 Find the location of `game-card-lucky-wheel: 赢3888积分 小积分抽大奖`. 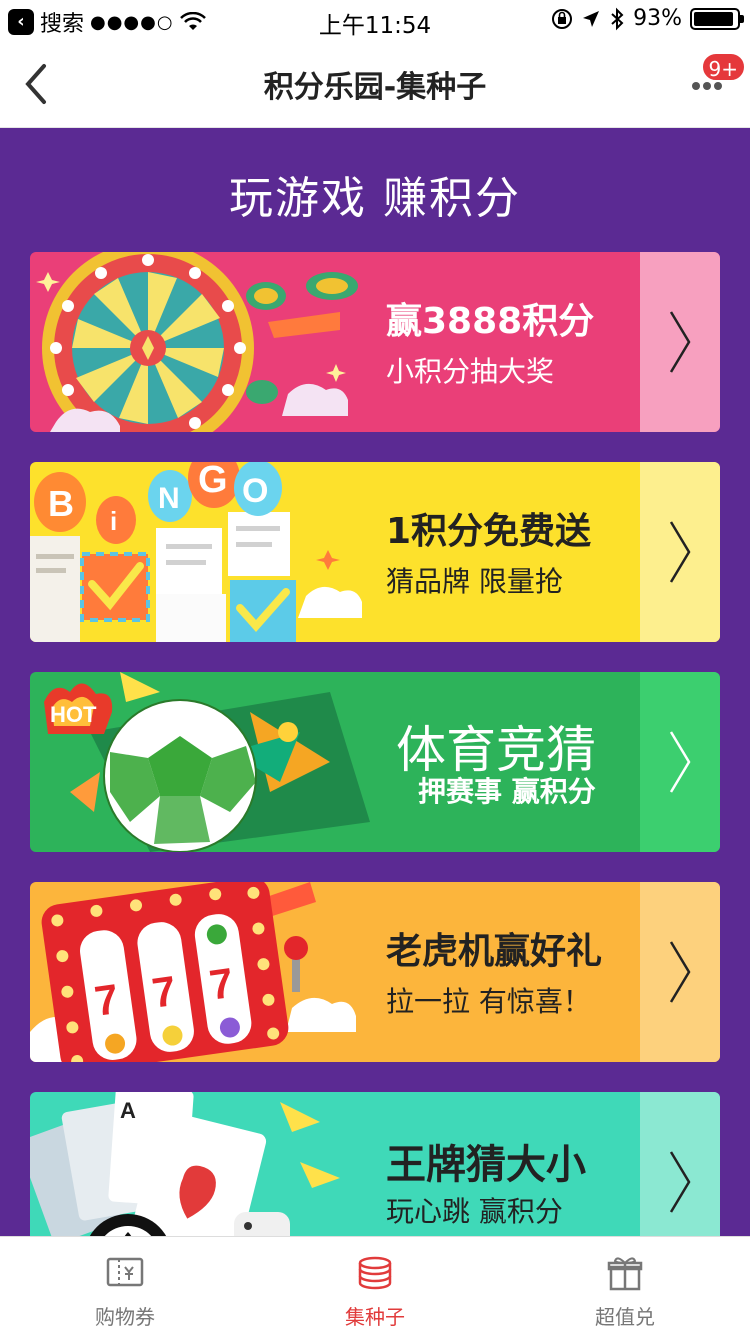

game-card-lucky-wheel: 赢3888积分 小积分抽大奖 is located at coordinates (375, 342).